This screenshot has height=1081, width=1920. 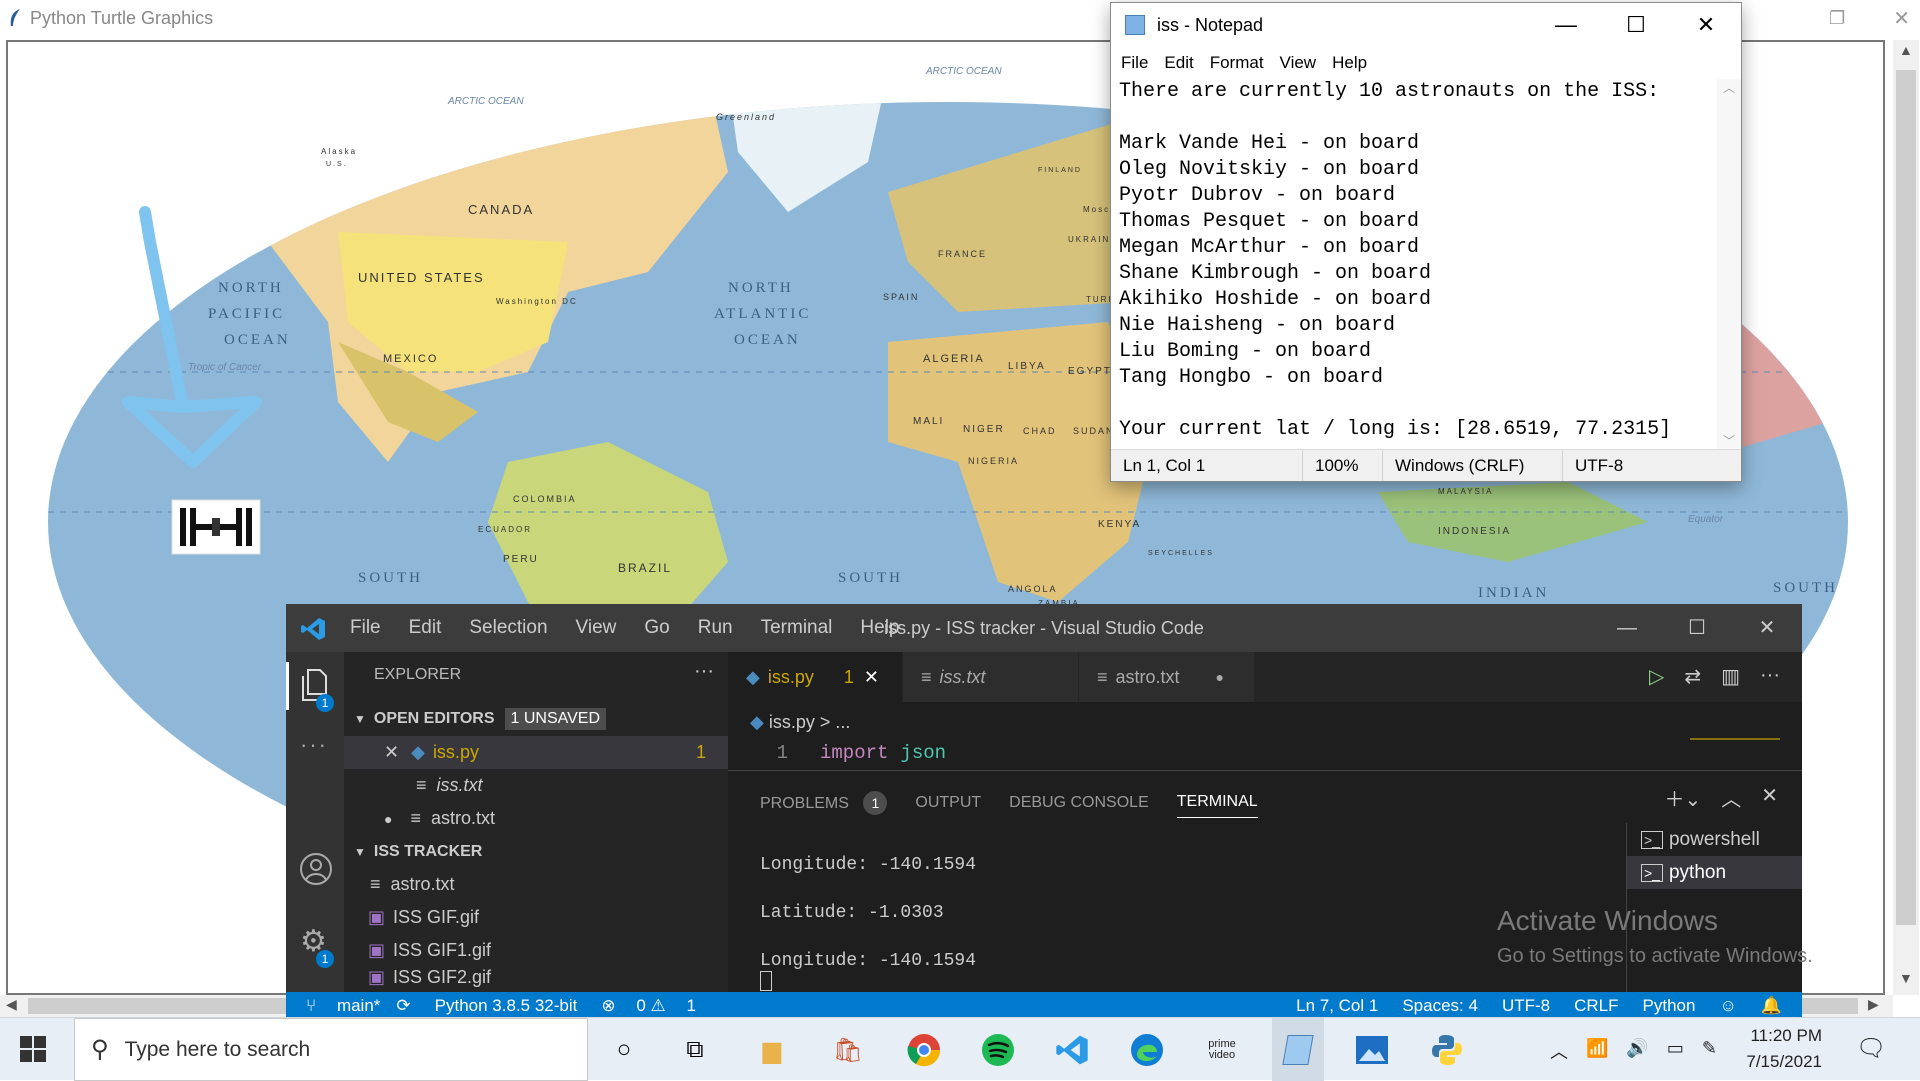 I want to click on python-taskbar-icon, so click(x=1447, y=1050).